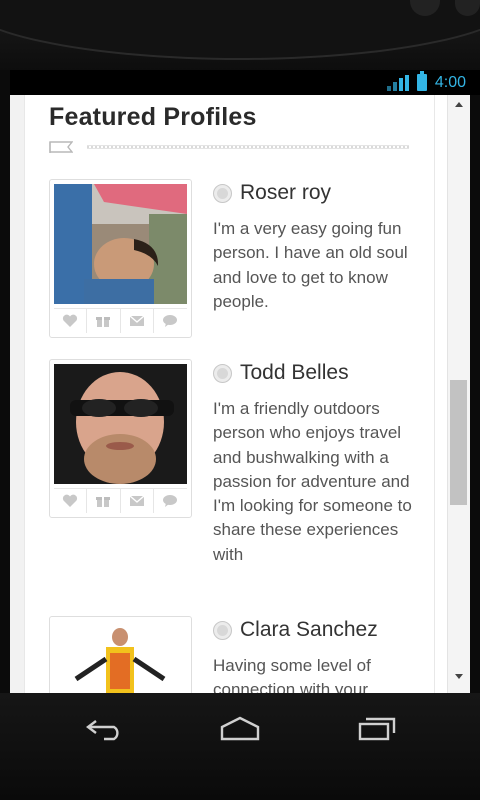 This screenshot has width=480, height=800. I want to click on profile-name-row: Todd Belles, so click(318, 373).